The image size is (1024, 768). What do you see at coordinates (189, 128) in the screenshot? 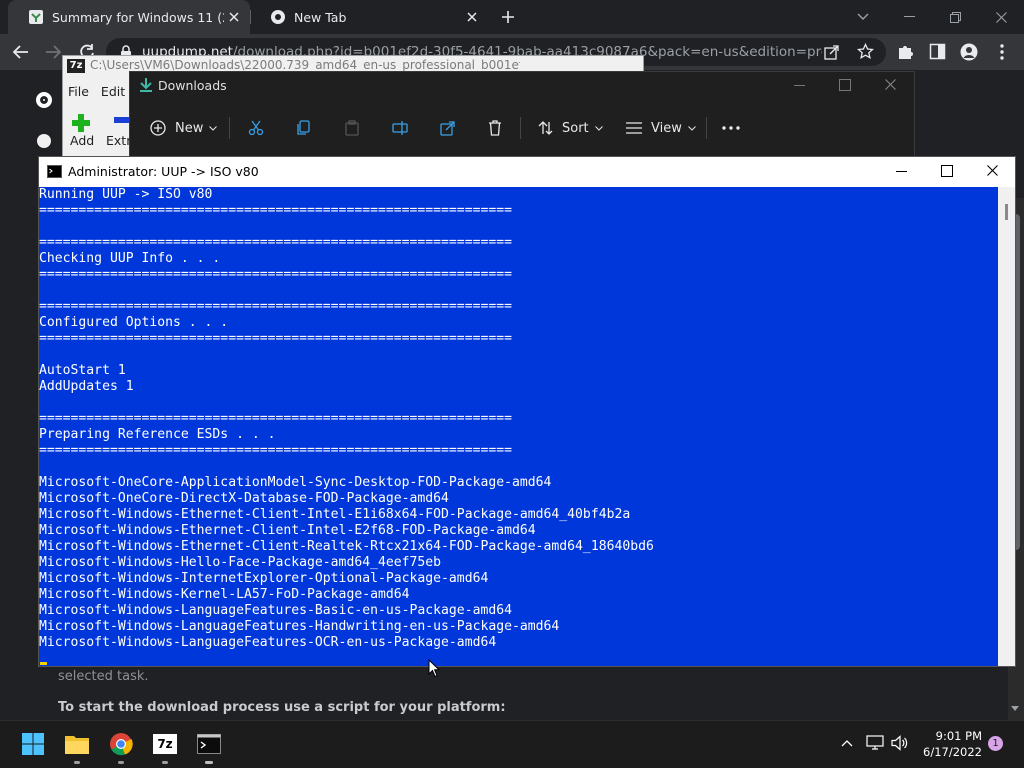
I see `new-label: New` at bounding box center [189, 128].